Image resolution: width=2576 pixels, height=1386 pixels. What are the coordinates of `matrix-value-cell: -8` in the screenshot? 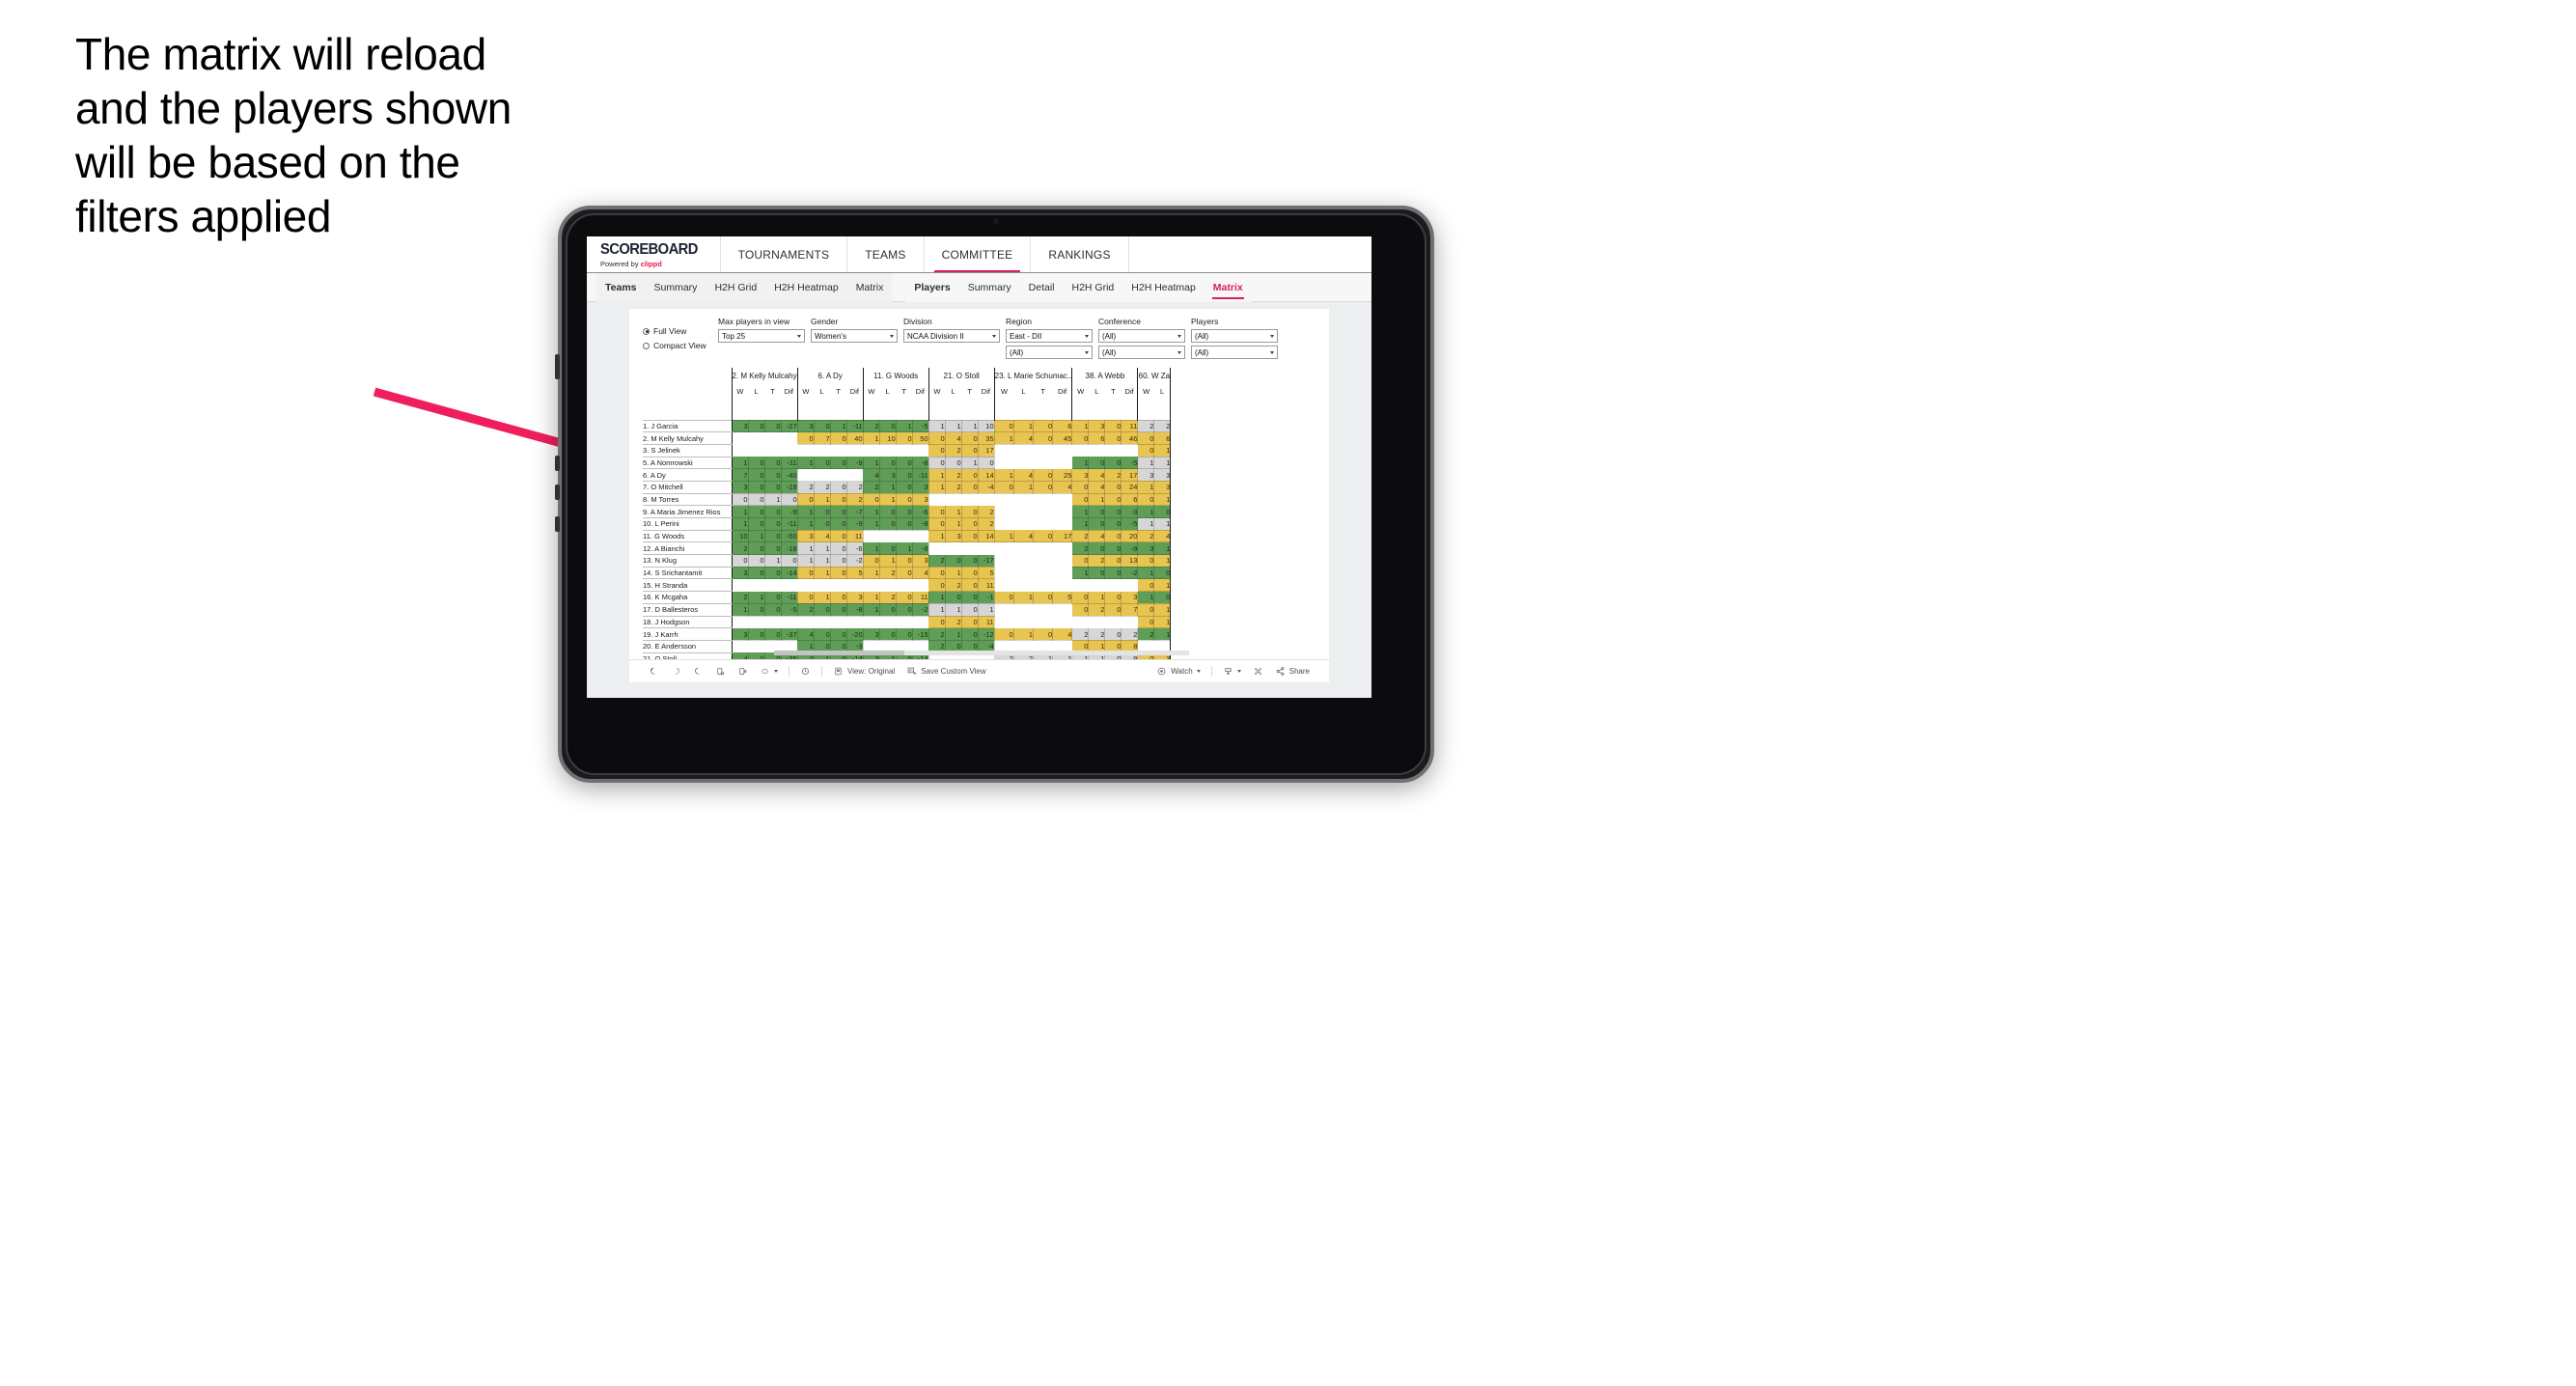 It's located at (920, 463).